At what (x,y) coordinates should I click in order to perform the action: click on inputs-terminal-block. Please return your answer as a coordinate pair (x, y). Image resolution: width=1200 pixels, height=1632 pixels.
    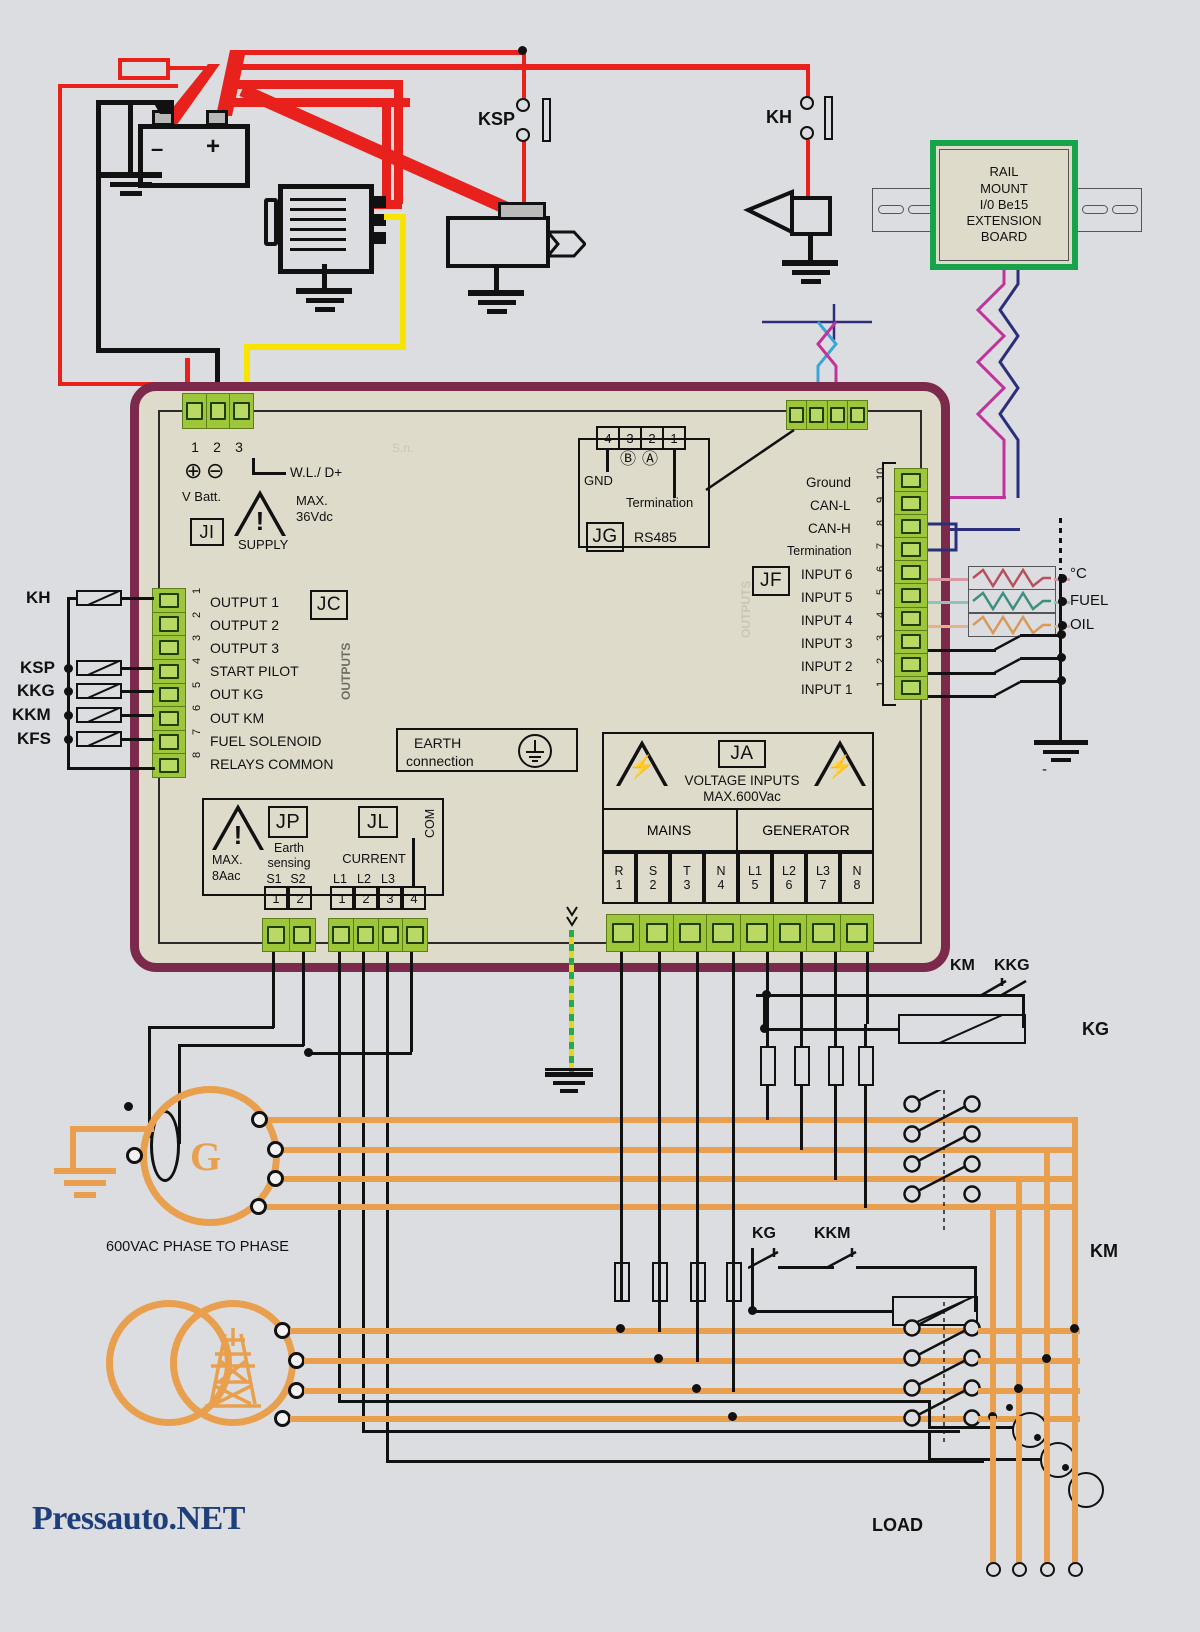
    Looking at the image, I should click on (911, 584).